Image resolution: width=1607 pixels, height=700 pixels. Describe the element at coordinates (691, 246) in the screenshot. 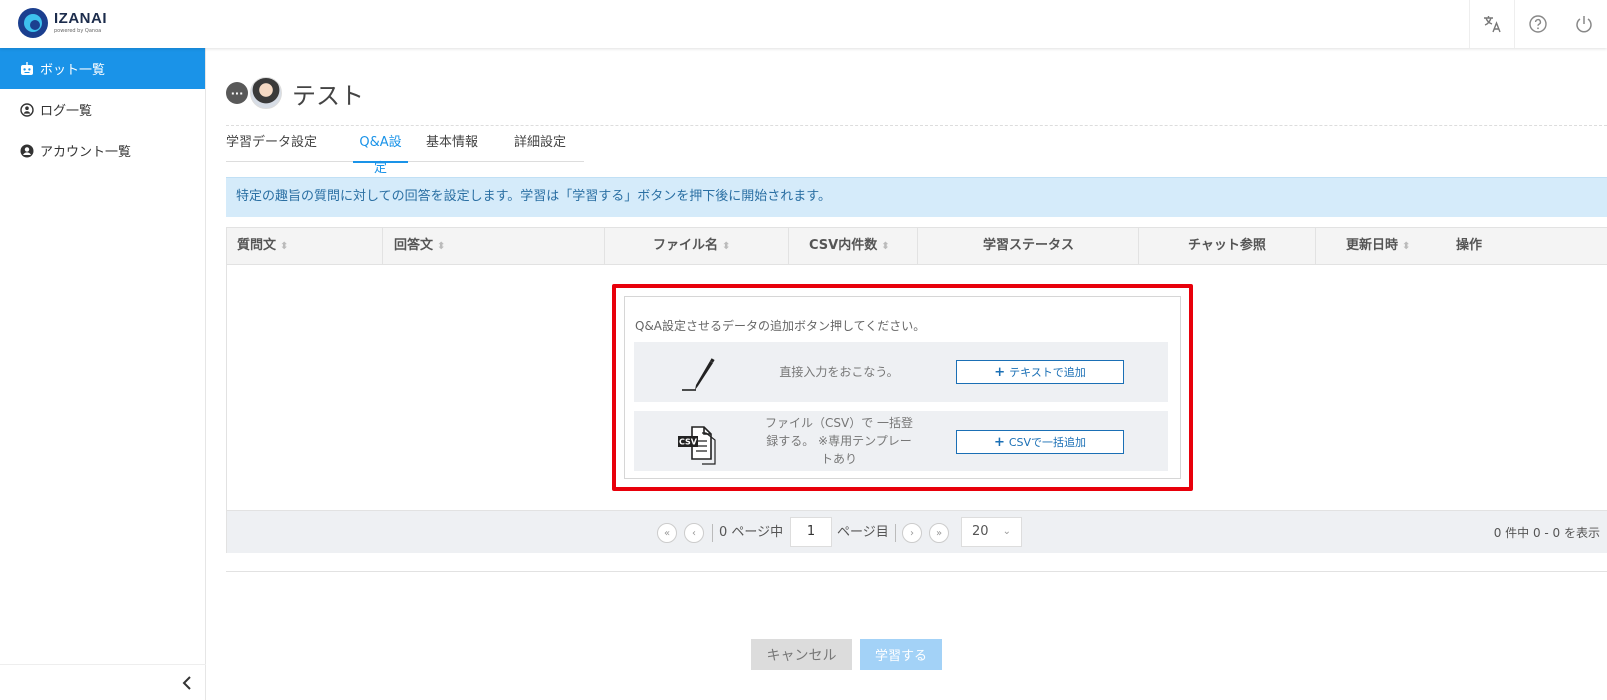

I see `column-file-name: ファイル名 ⬍` at that location.